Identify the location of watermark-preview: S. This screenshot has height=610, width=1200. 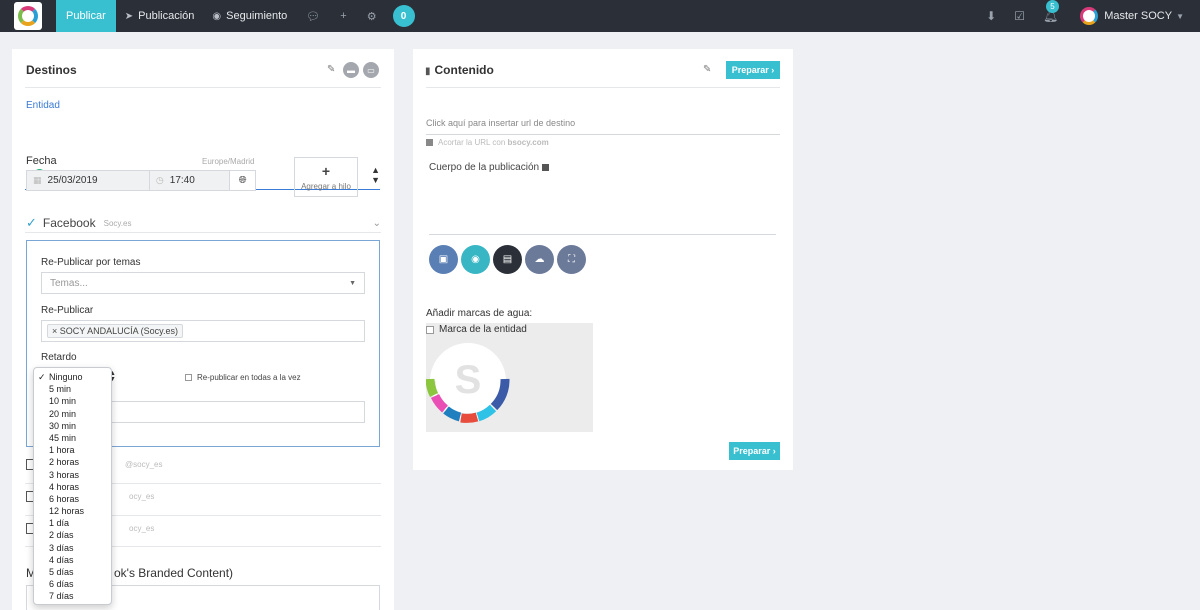
(509, 377).